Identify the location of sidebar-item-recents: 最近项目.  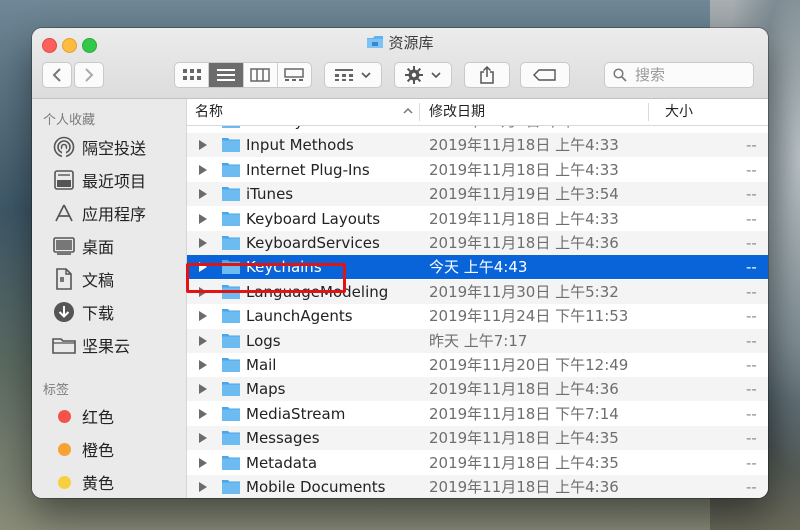
(99, 180).